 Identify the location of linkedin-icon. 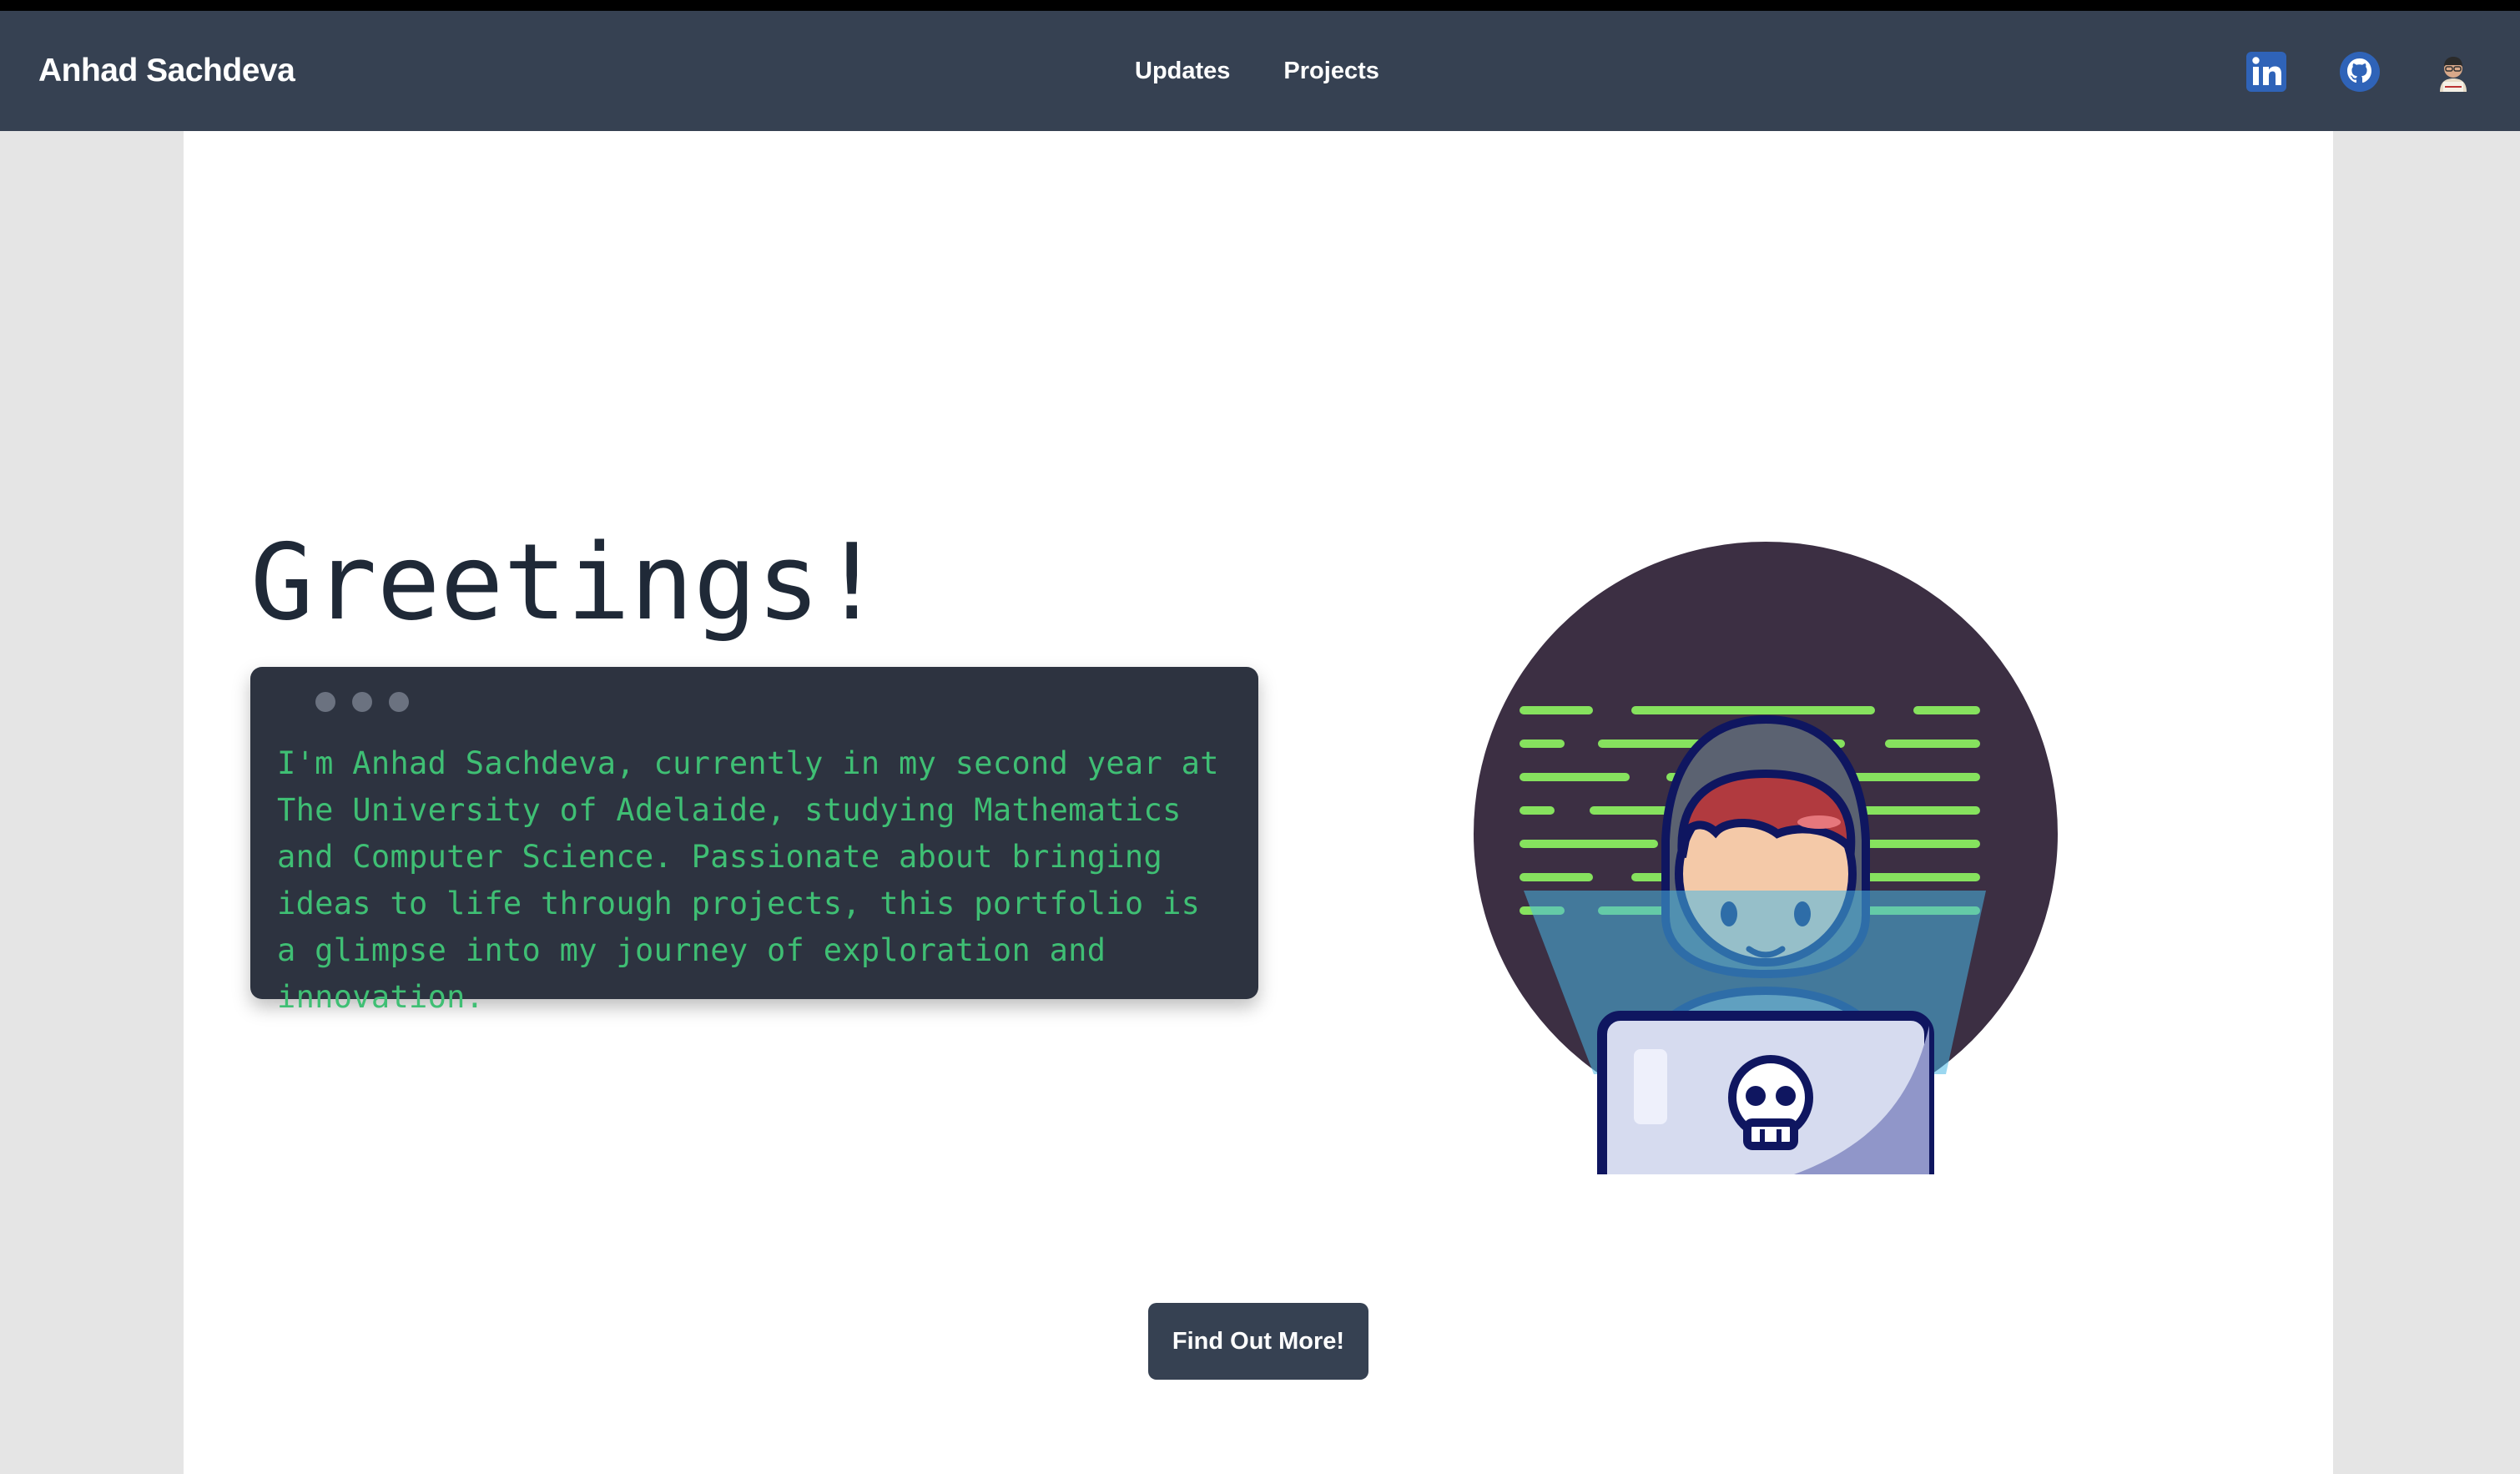
(2266, 71).